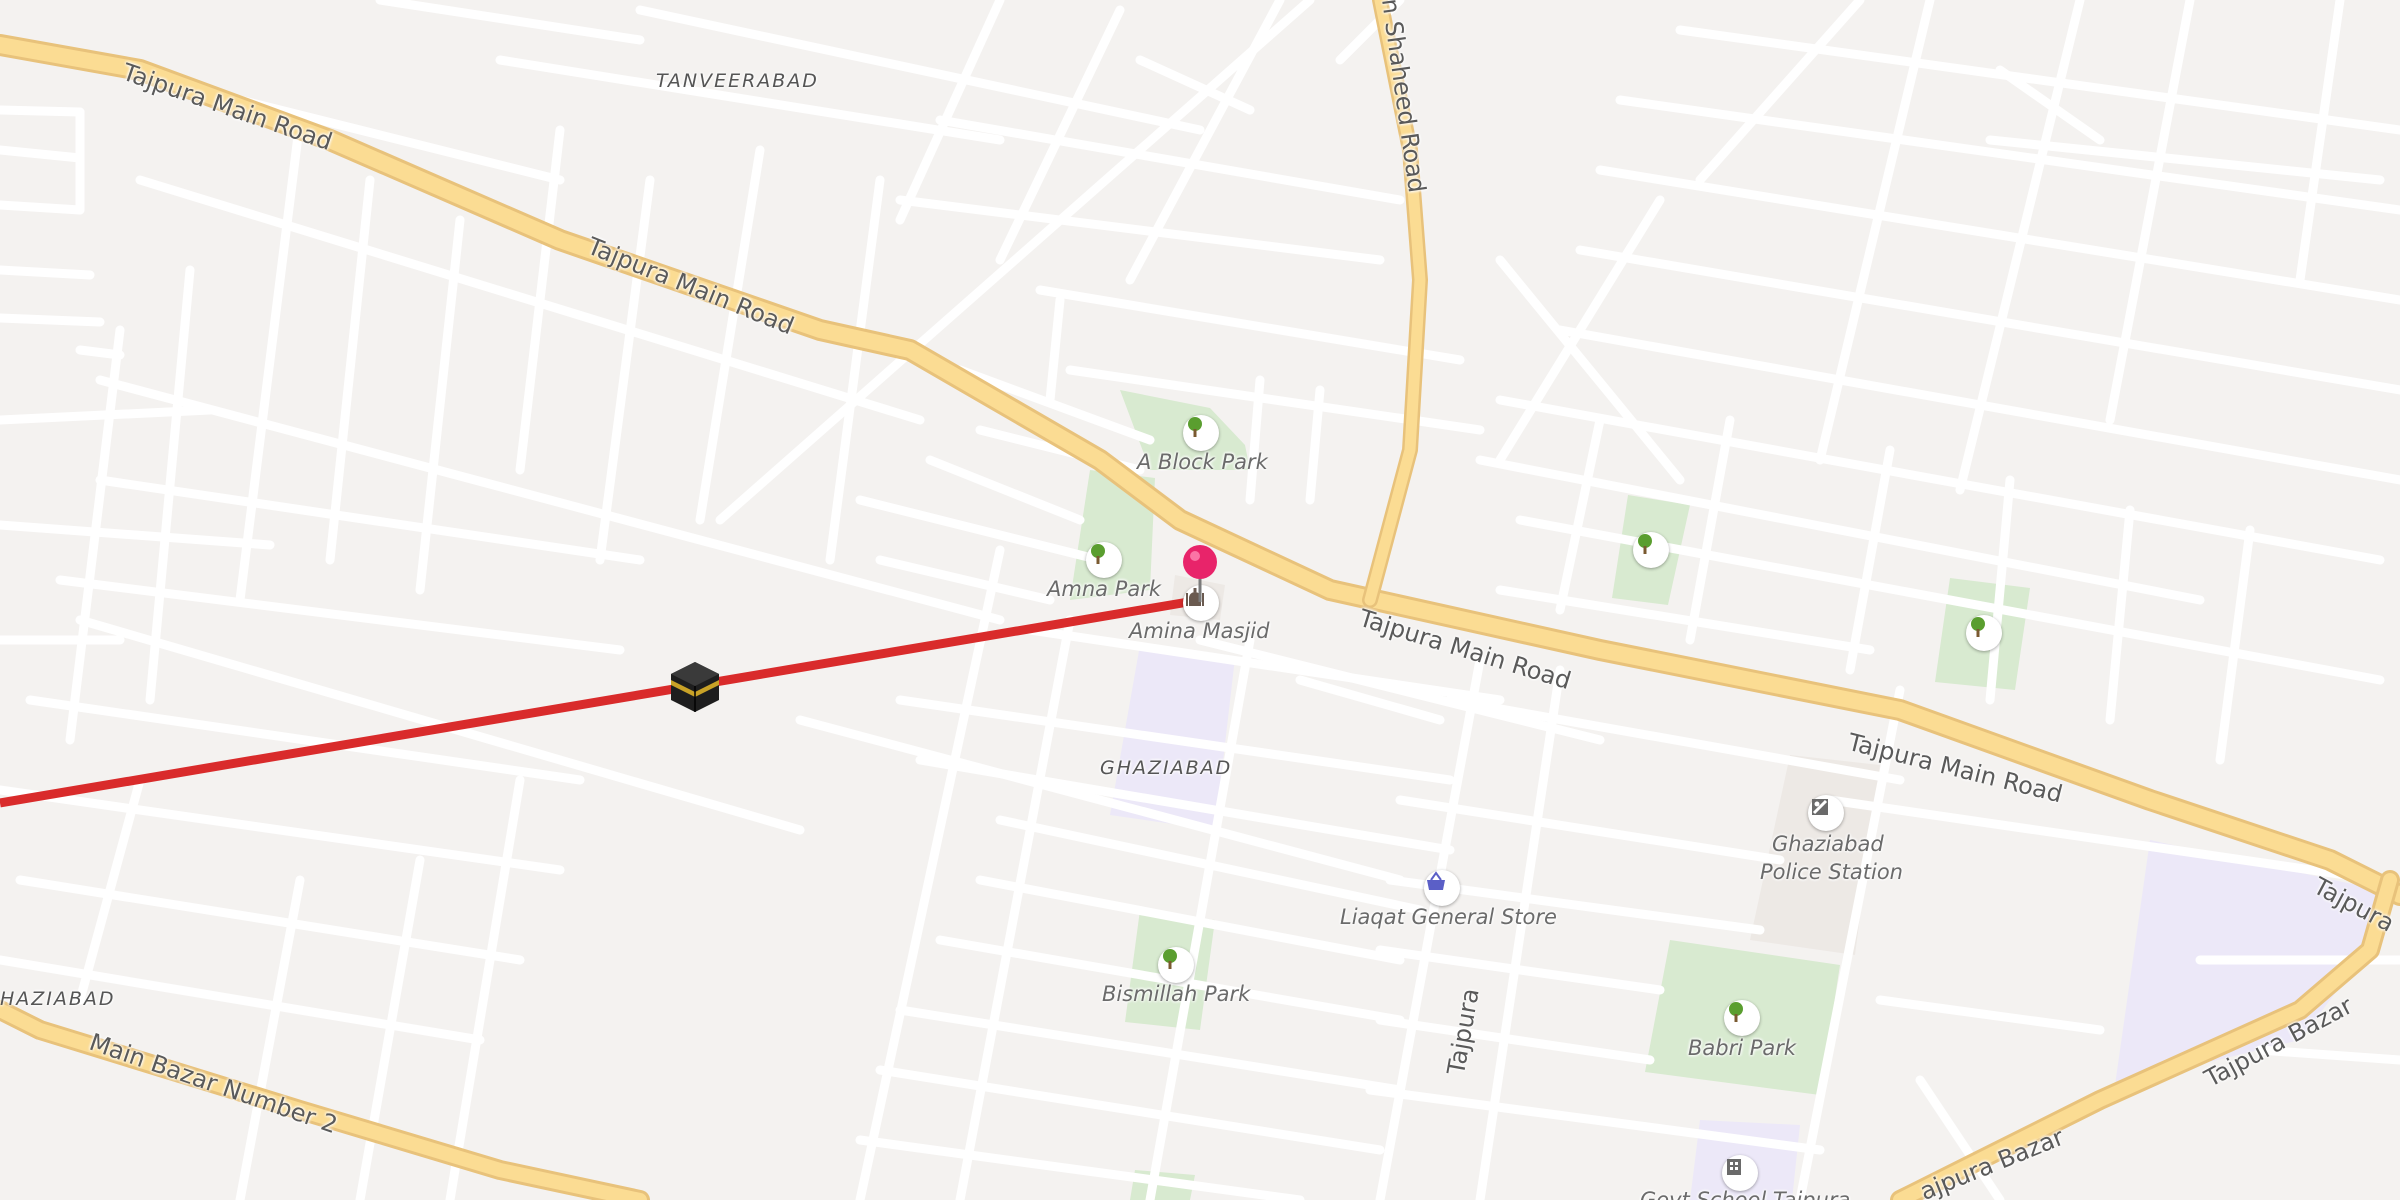 Image resolution: width=2400 pixels, height=1200 pixels. I want to click on school-icon, so click(1740, 1173).